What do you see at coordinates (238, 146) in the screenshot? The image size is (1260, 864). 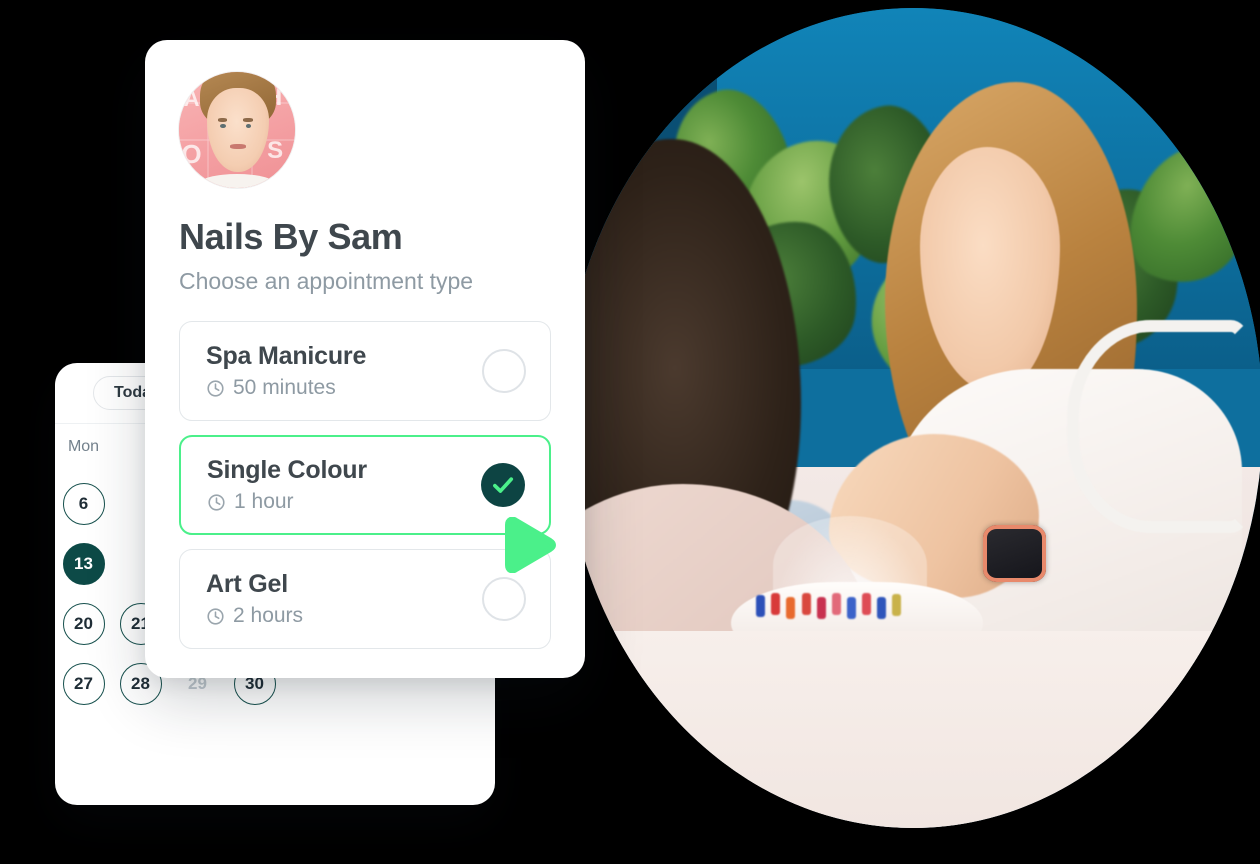 I see `avatar-mouth` at bounding box center [238, 146].